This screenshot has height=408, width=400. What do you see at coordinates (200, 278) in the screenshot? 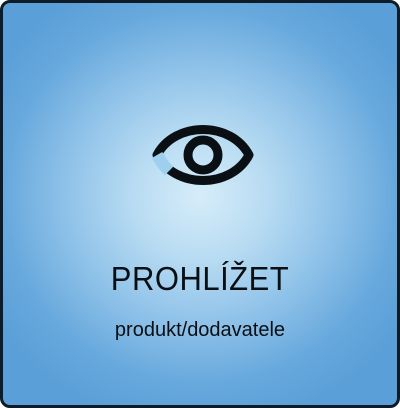
I see `tile-title: PROHLÍŽET` at bounding box center [200, 278].